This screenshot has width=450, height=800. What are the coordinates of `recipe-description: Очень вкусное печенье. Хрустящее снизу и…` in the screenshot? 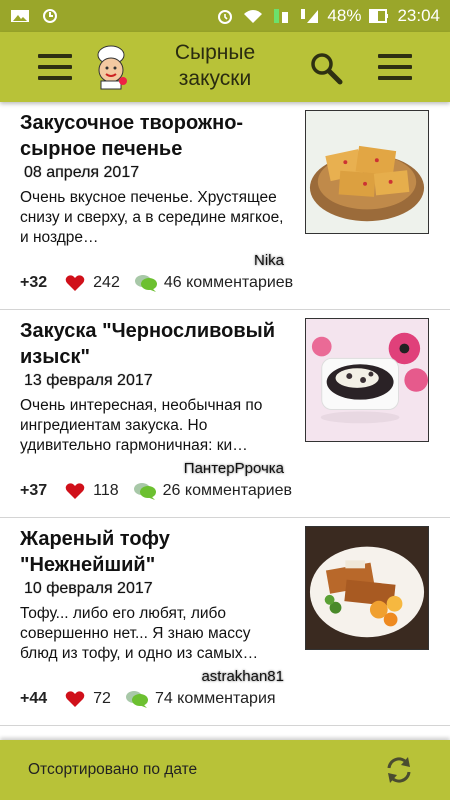 It's located at (152, 217).